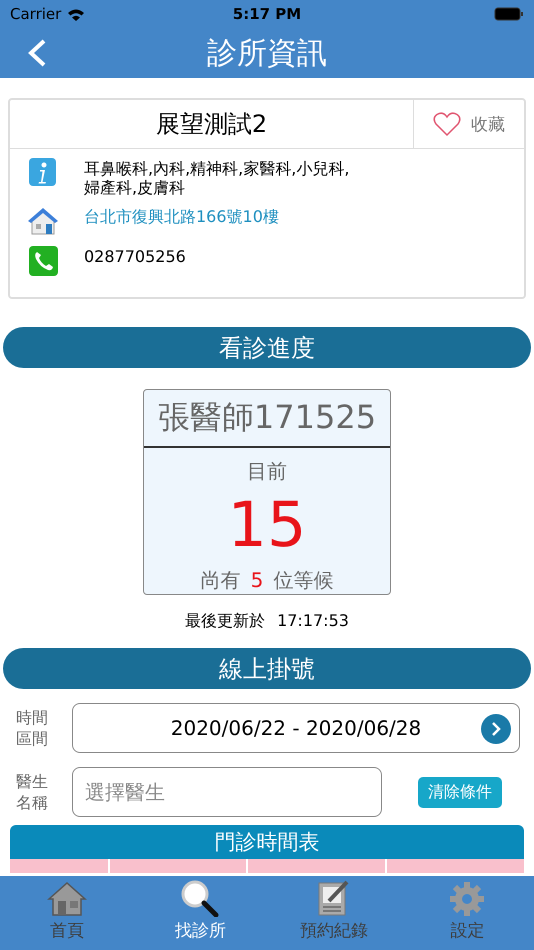 The width and height of the screenshot is (534, 950). I want to click on heart-icon, so click(447, 124).